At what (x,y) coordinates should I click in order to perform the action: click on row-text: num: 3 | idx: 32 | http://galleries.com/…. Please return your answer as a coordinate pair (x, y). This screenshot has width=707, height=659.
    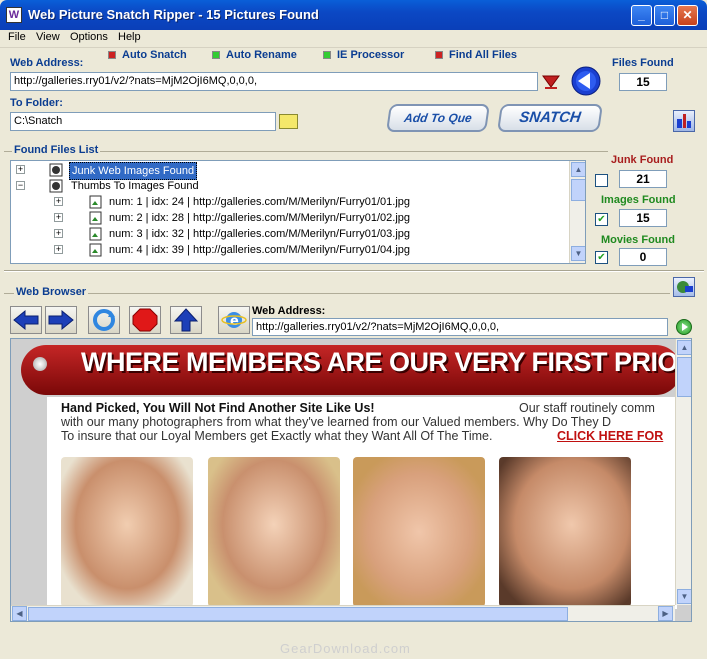
    Looking at the image, I should click on (260, 234).